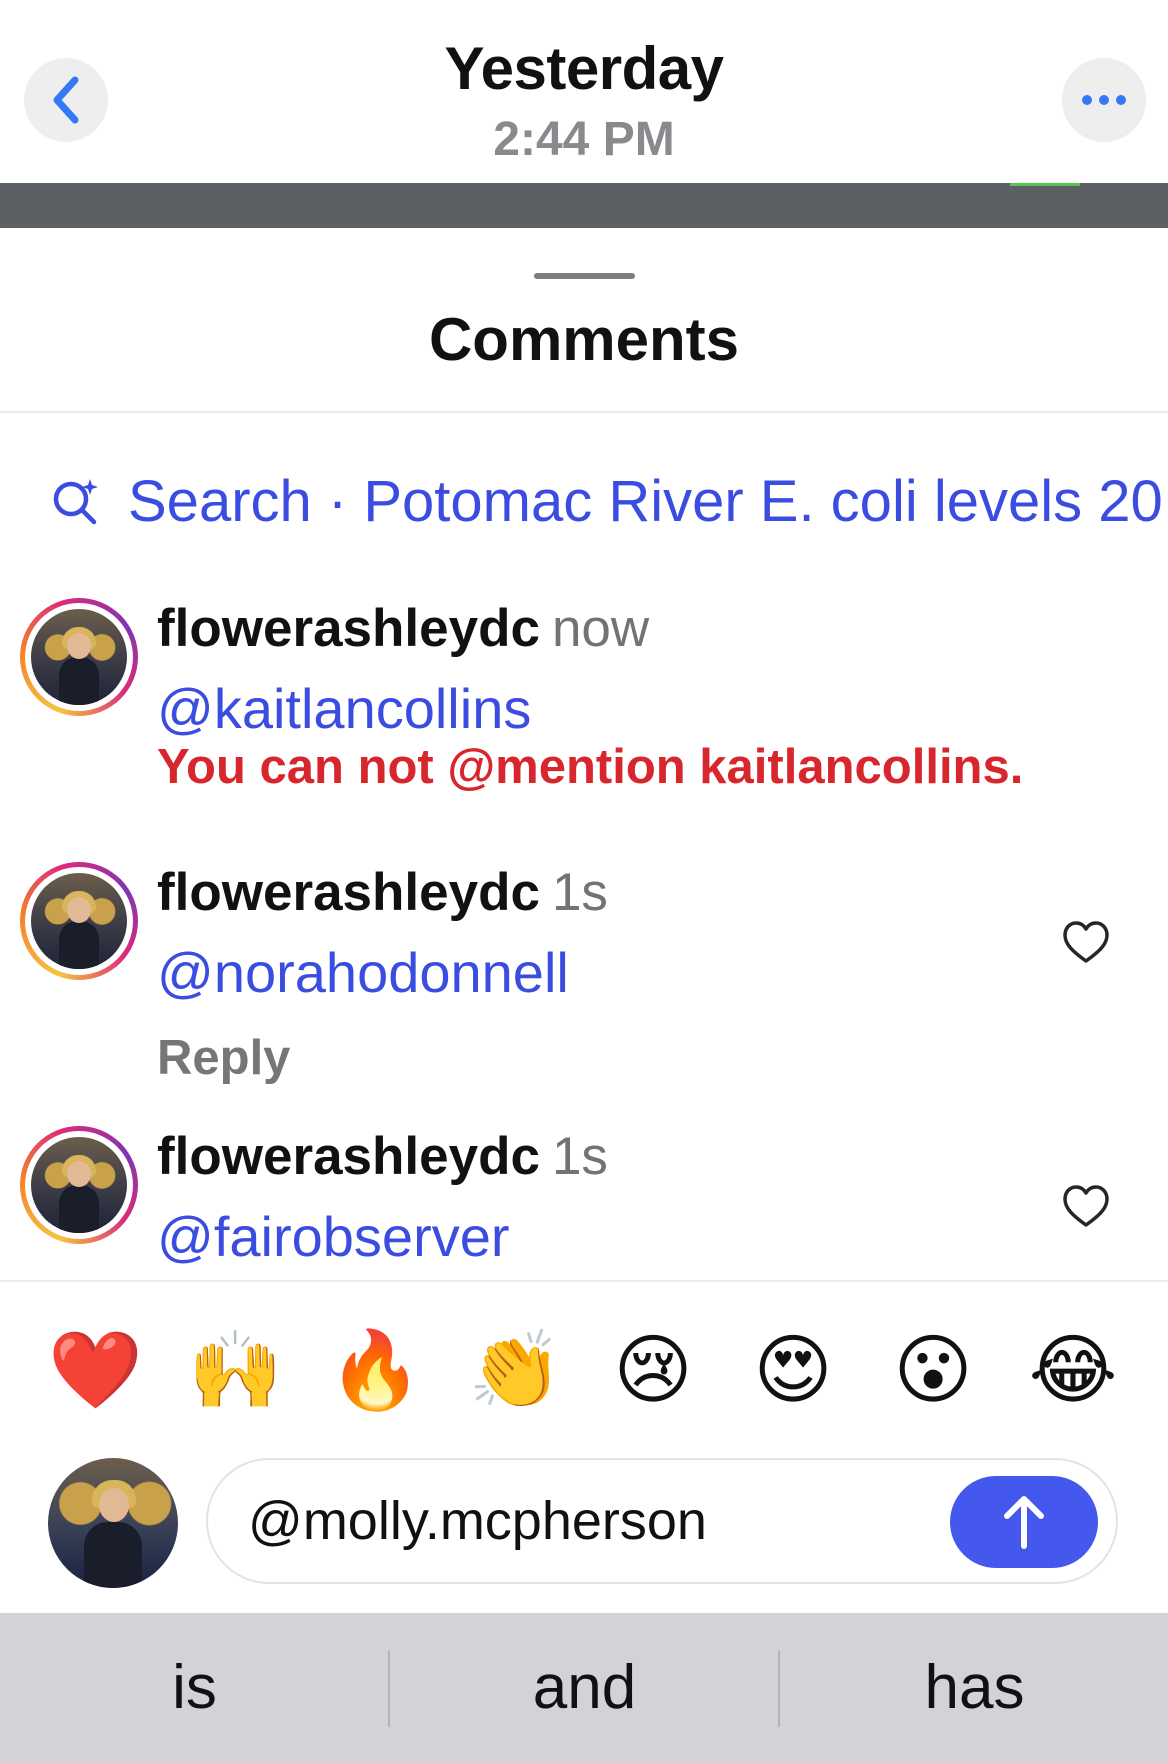 The height and width of the screenshot is (1763, 1168). I want to click on emoji-clapping-hands: 👏, so click(515, 1370).